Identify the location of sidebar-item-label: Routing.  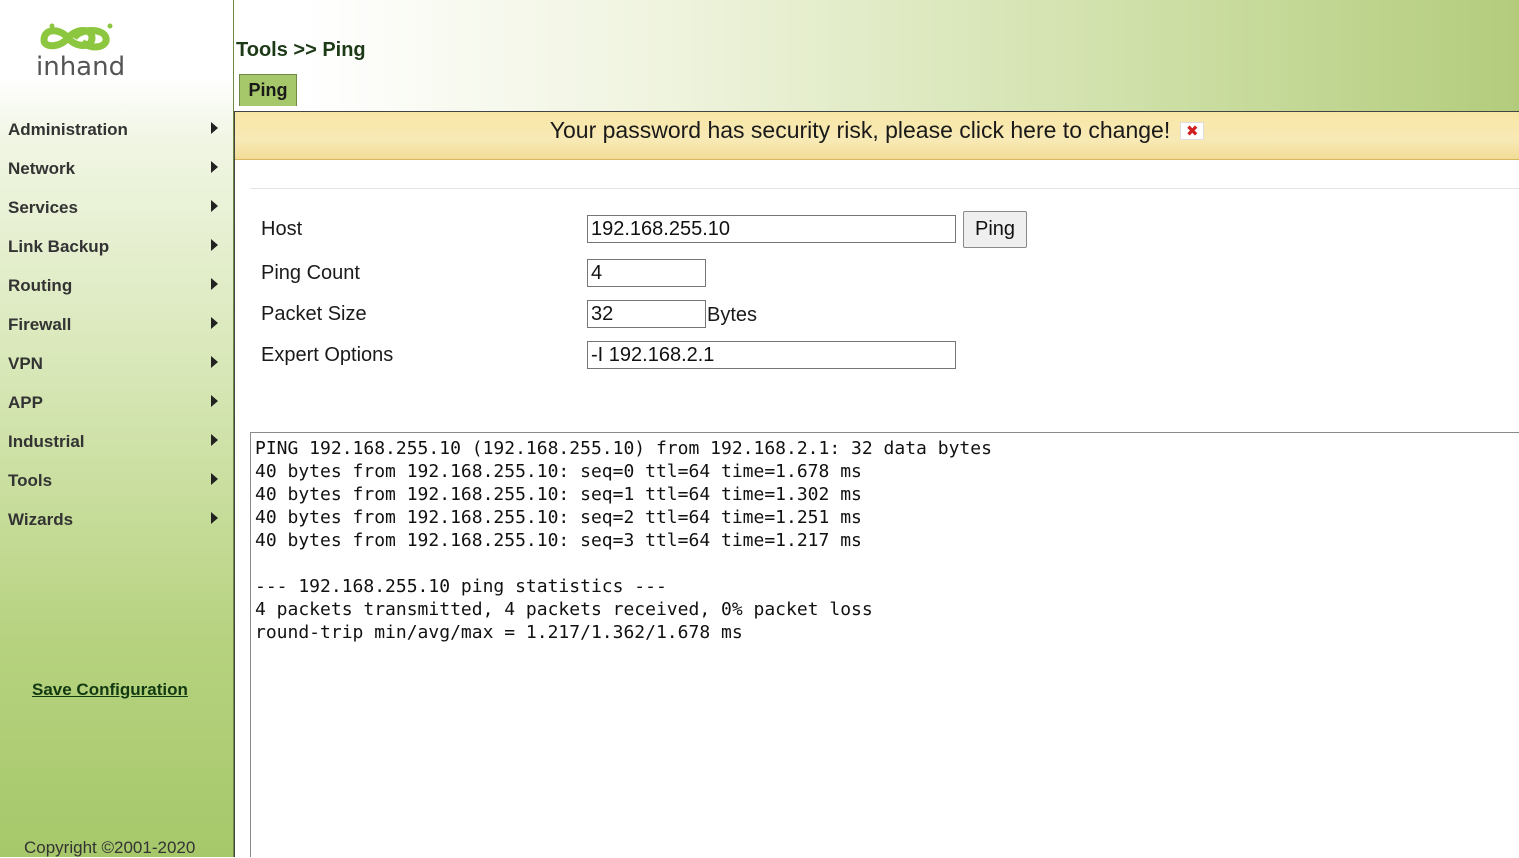
(40, 285).